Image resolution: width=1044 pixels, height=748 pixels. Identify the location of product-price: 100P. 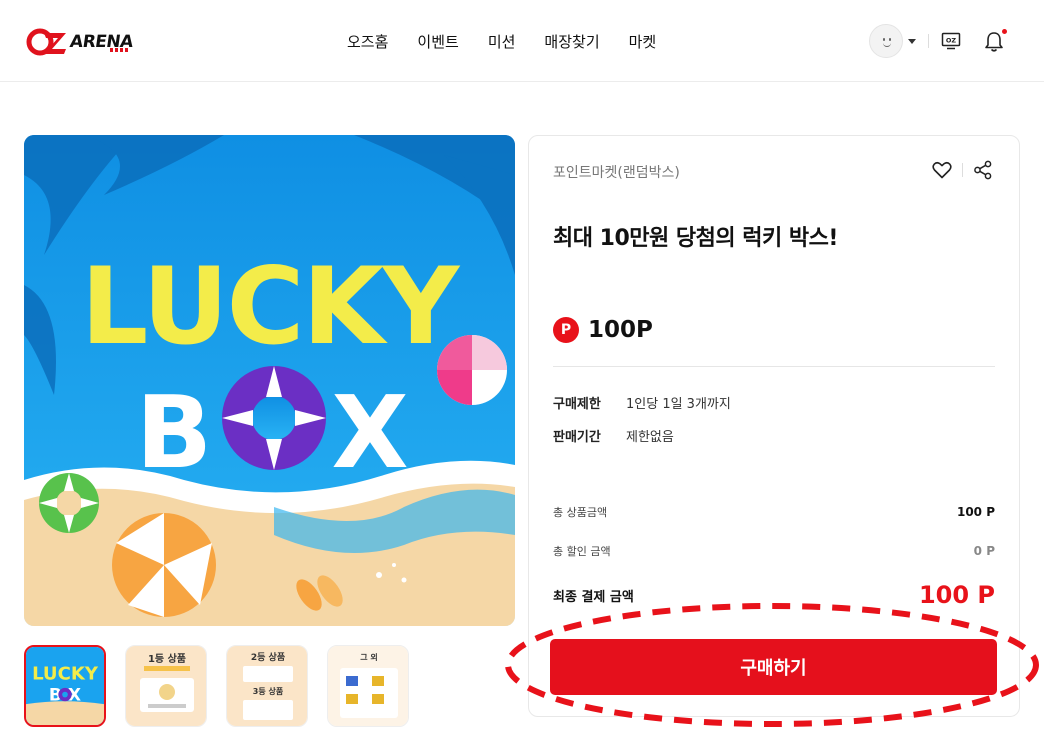
(620, 330).